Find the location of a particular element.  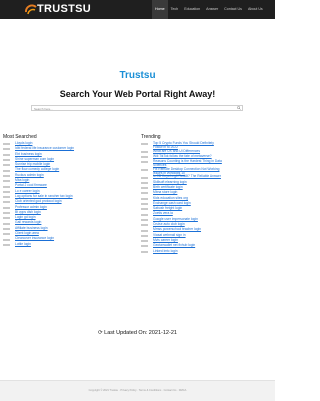

list-item-link: Shine superman com login is located at coordinates (34, 159).